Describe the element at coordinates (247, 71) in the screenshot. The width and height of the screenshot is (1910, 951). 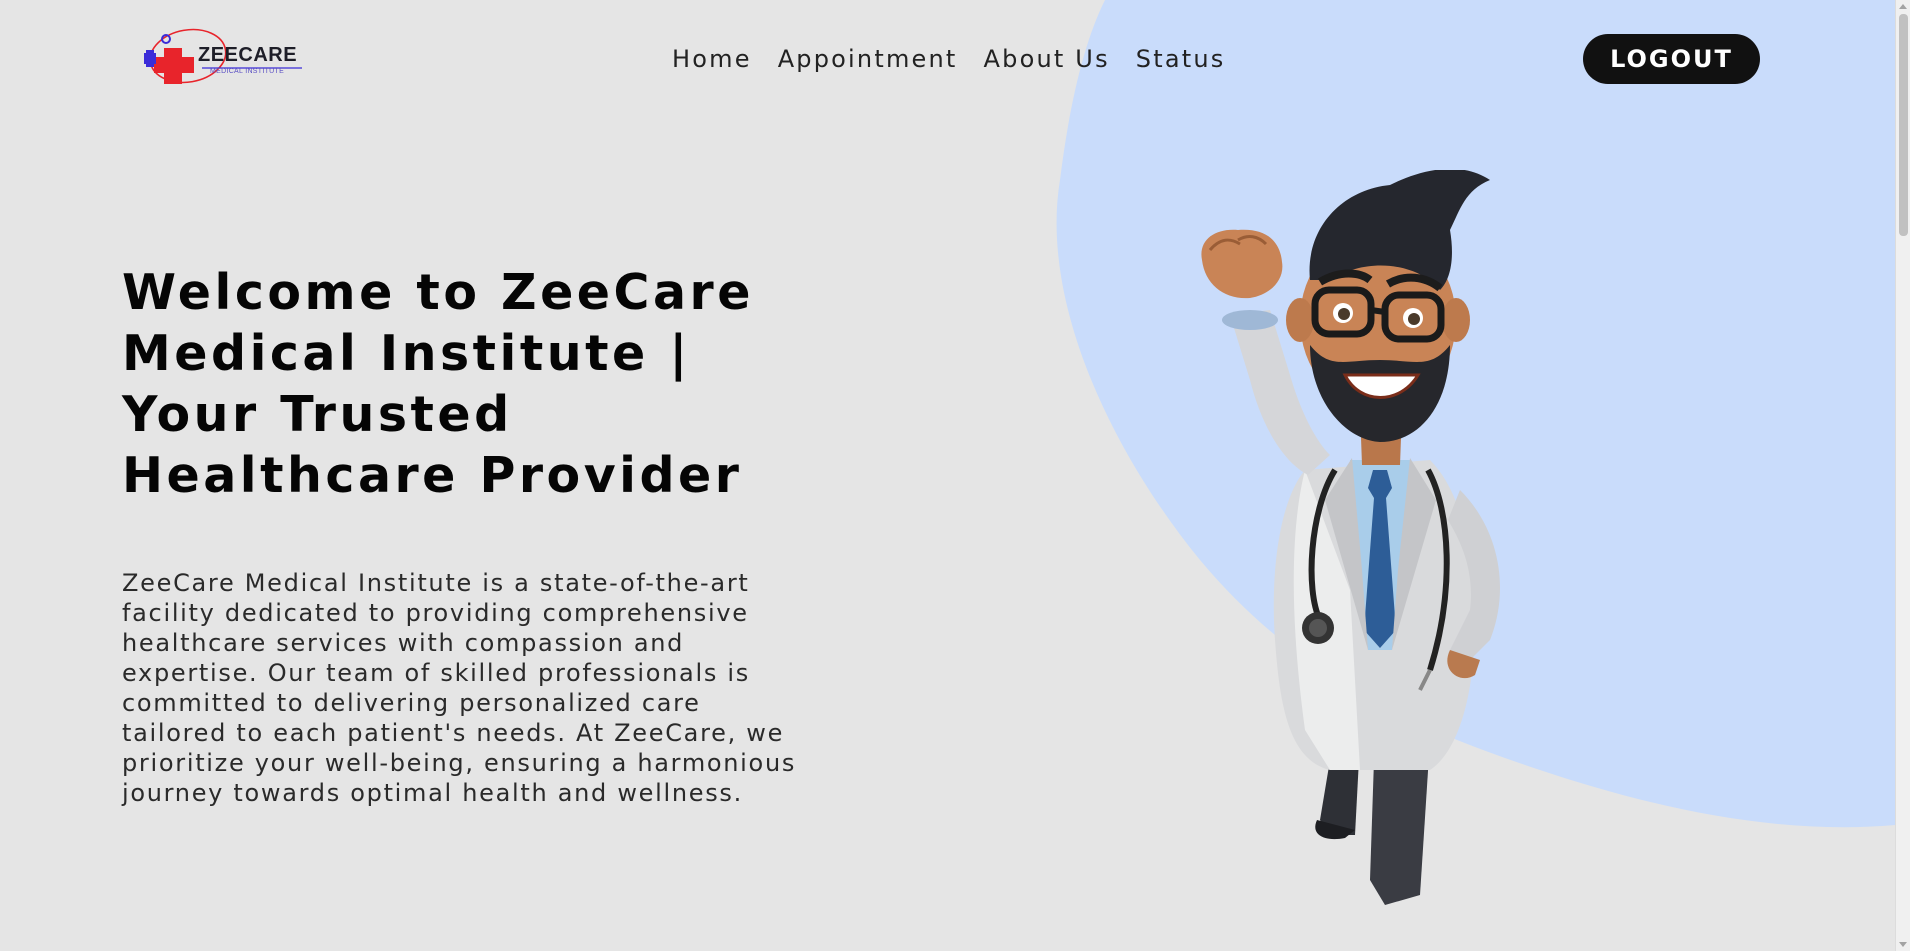
I see `logo-subtitle: MEDICAL INSTITUTE` at that location.